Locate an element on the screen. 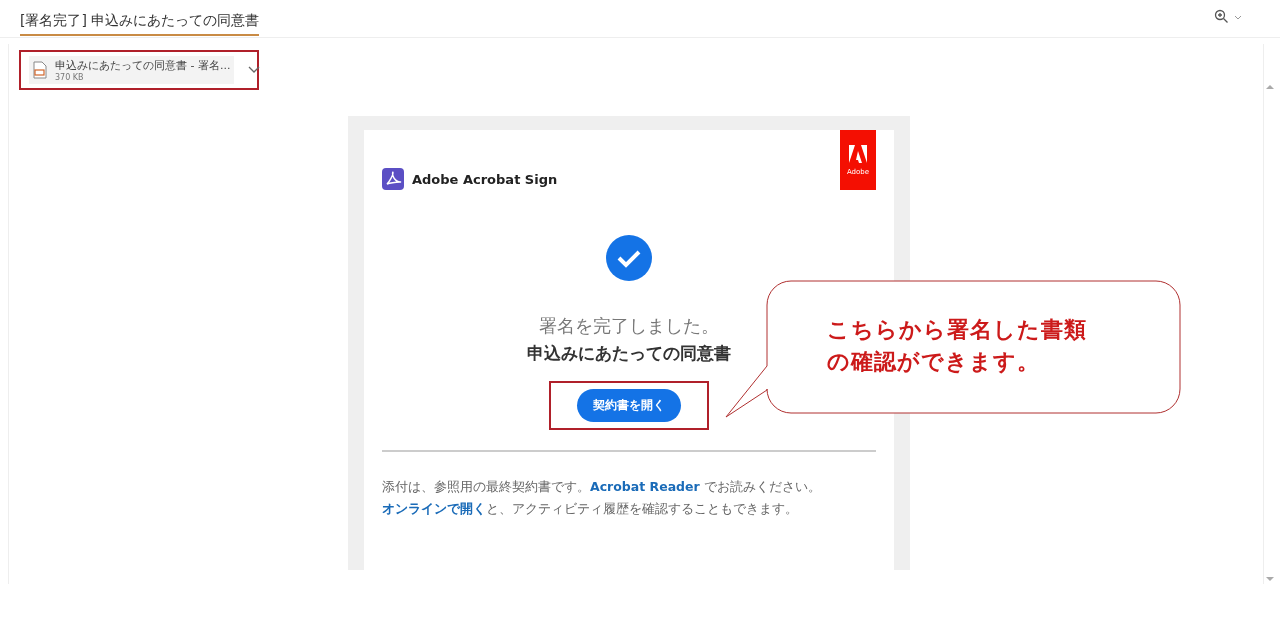  zoom-in-icon is located at coordinates (1229, 16).